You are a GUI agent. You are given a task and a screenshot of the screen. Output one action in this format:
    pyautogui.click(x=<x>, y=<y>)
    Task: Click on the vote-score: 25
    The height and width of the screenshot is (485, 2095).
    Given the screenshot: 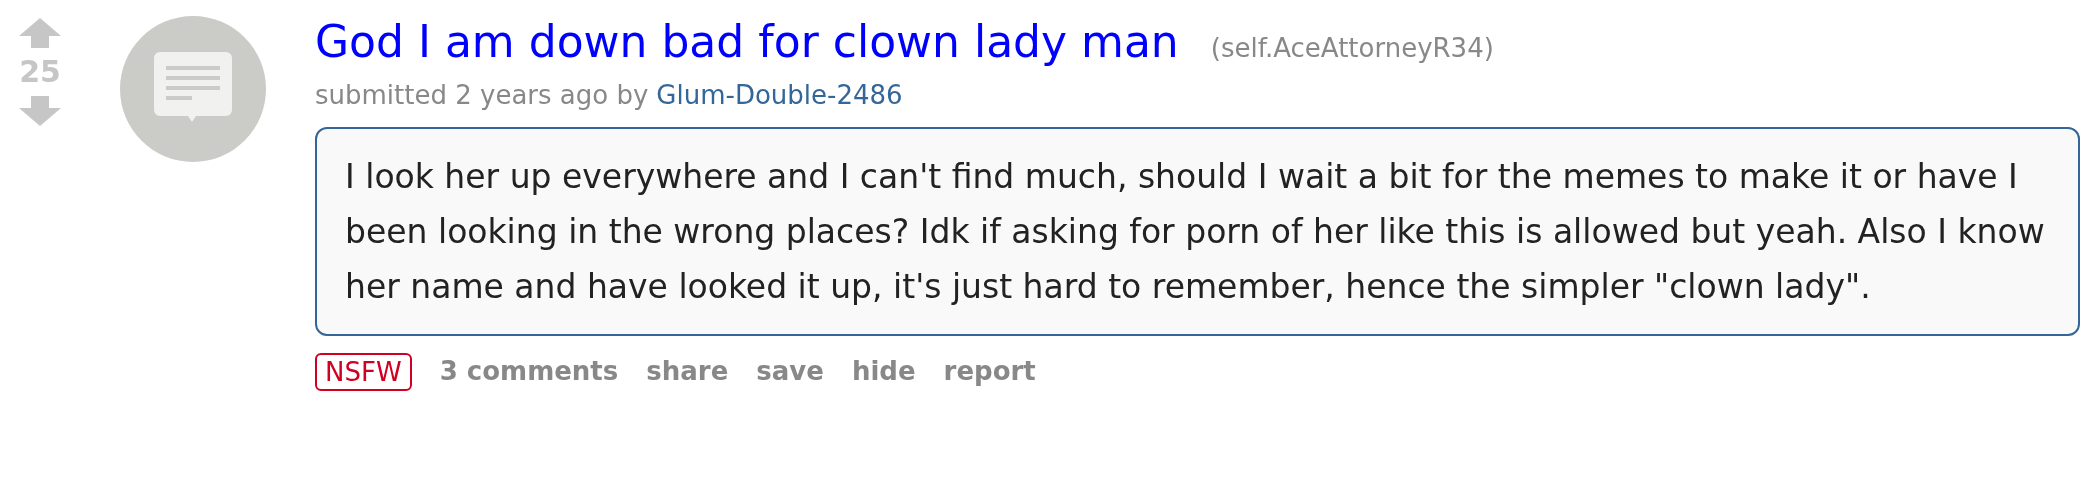 What is the action you would take?
    pyautogui.click(x=40, y=72)
    